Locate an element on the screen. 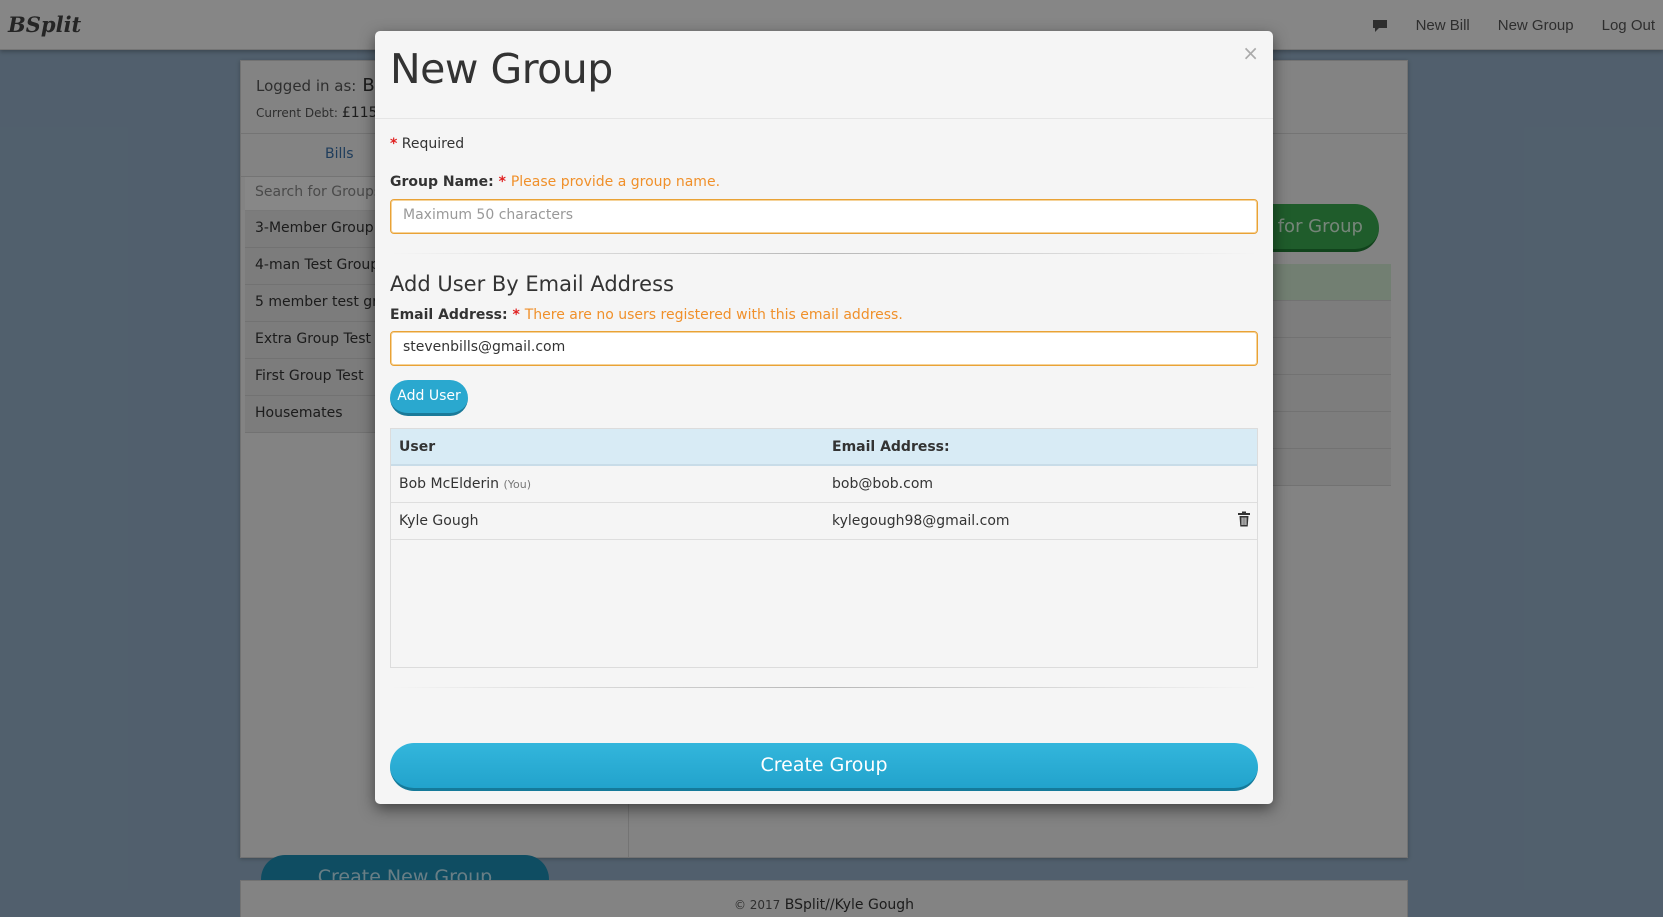  member-name-text: Bob McElderin is located at coordinates (449, 484).